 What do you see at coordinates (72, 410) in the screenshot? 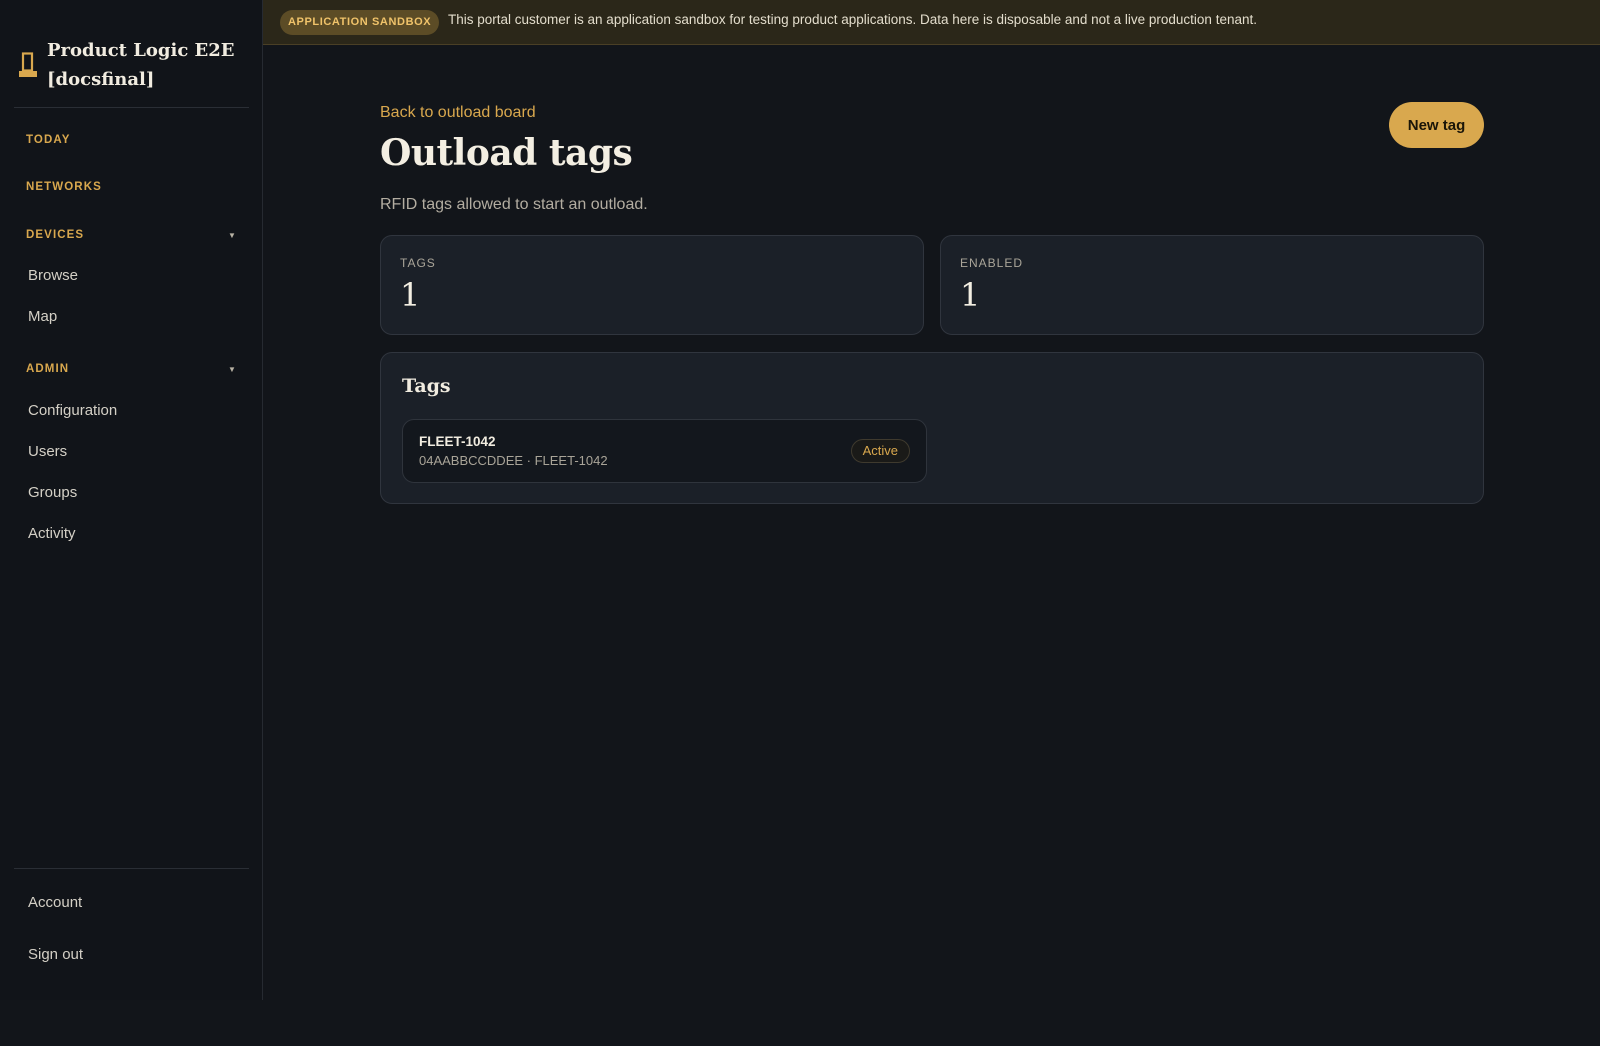
I see `sidebar-item-configuration: Configuration` at bounding box center [72, 410].